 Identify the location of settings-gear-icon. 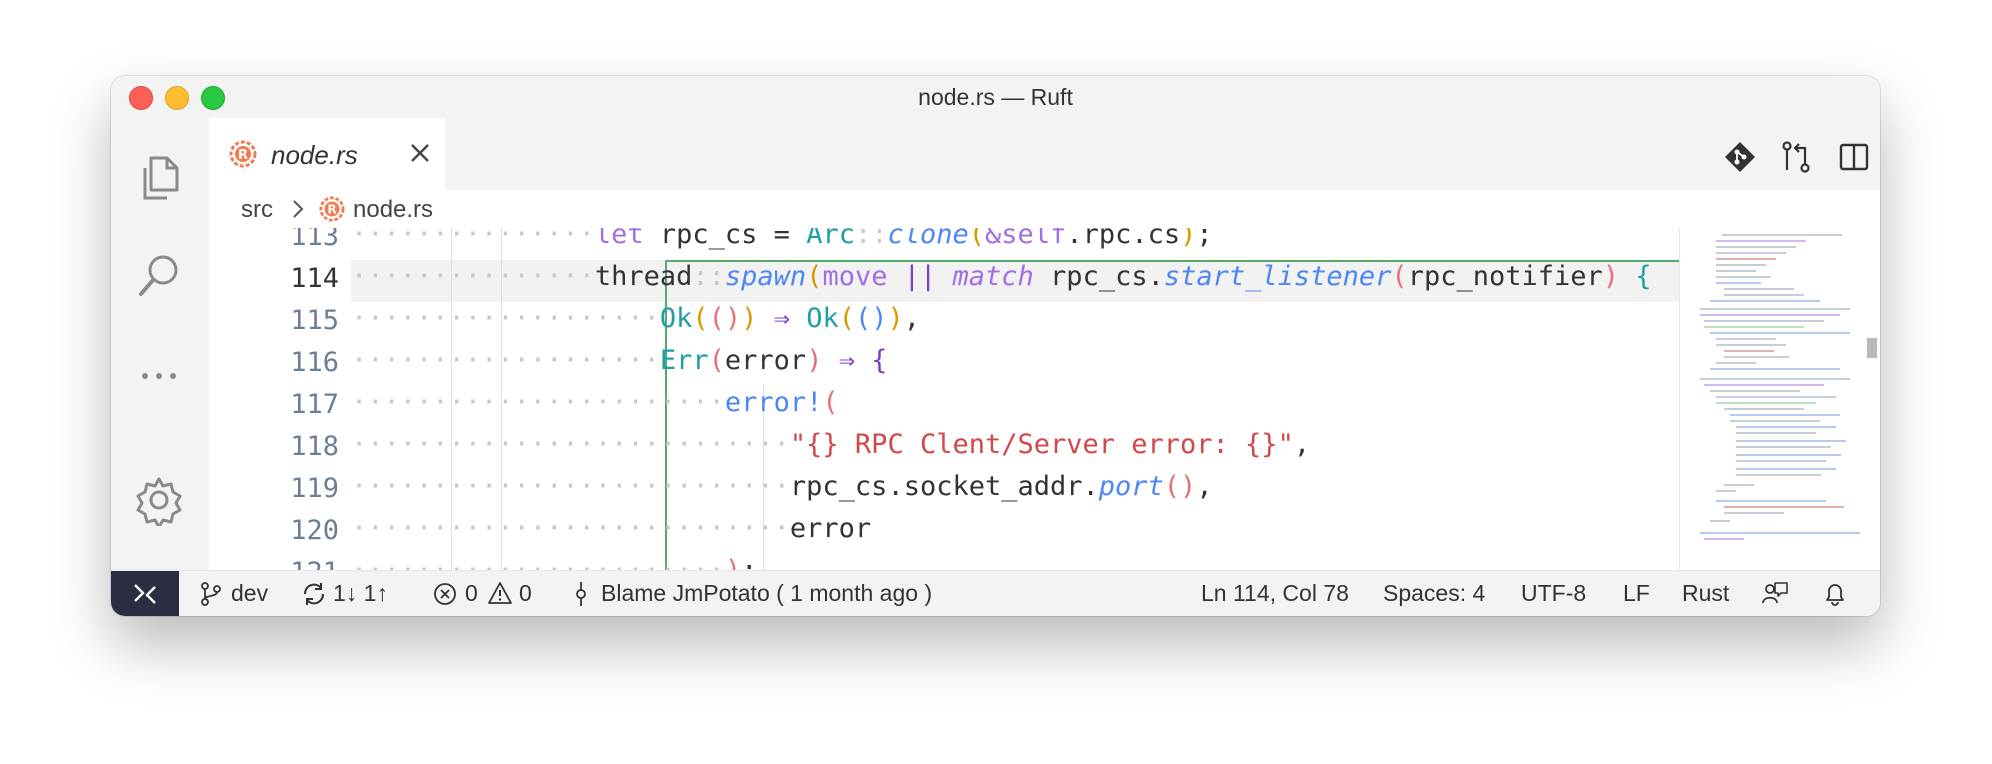
(159, 500).